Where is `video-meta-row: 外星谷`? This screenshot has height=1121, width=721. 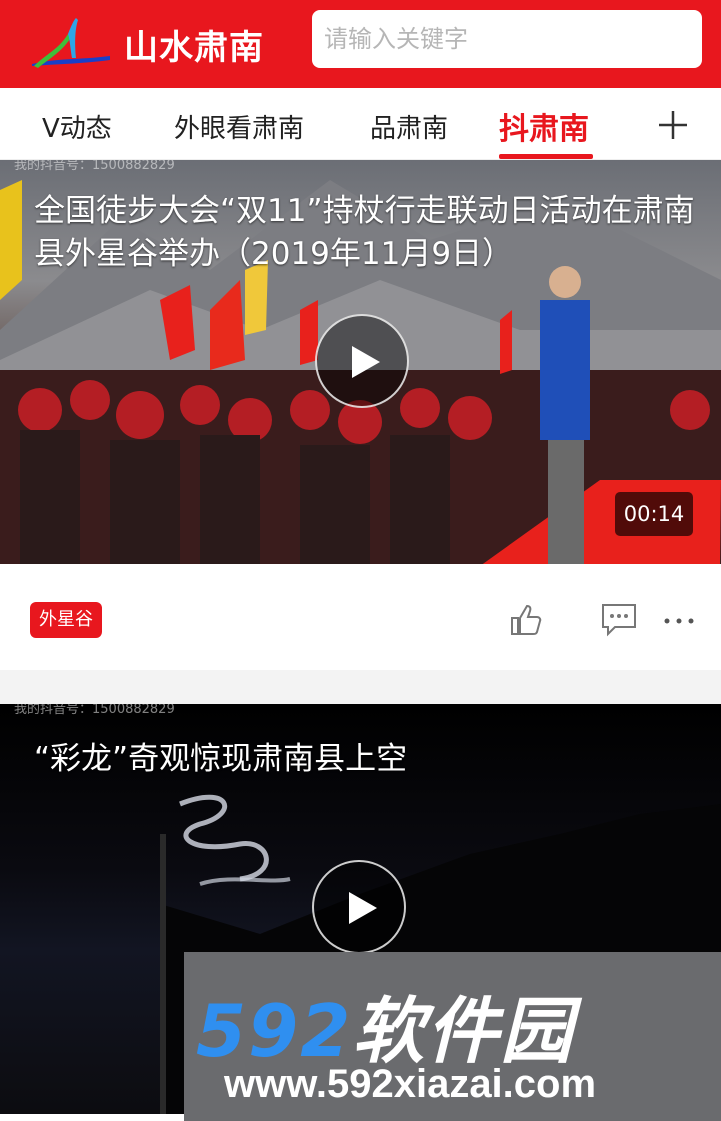 video-meta-row: 外星谷 is located at coordinates (360, 617).